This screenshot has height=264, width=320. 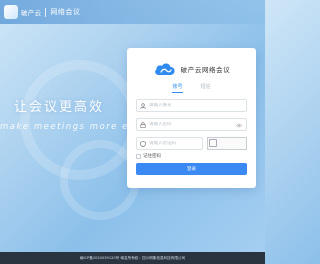 What do you see at coordinates (205, 70) in the screenshot?
I see `login-title: 破产云网络会议` at bounding box center [205, 70].